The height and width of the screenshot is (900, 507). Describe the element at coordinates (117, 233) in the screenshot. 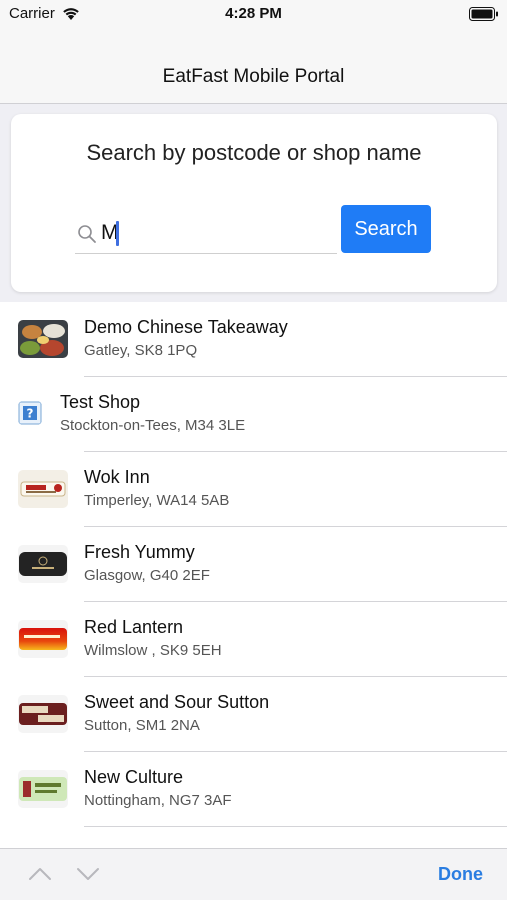

I see `text-caret` at that location.